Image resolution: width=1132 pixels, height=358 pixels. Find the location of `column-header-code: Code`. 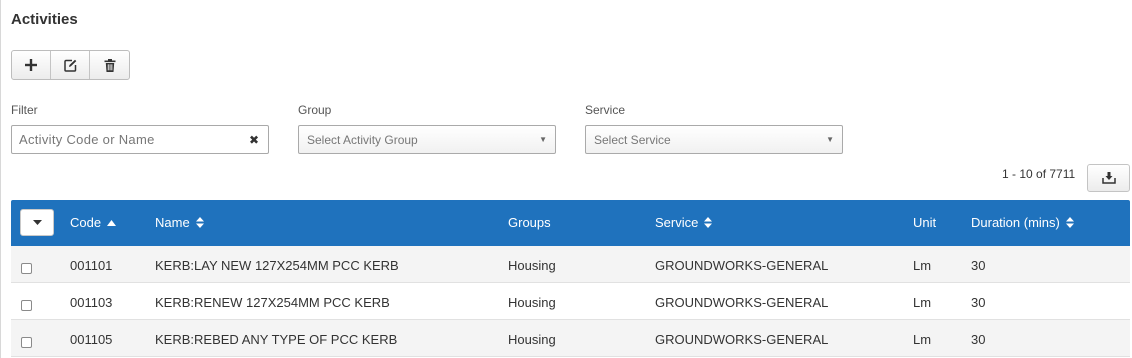

column-header-code: Code is located at coordinates (93, 222).